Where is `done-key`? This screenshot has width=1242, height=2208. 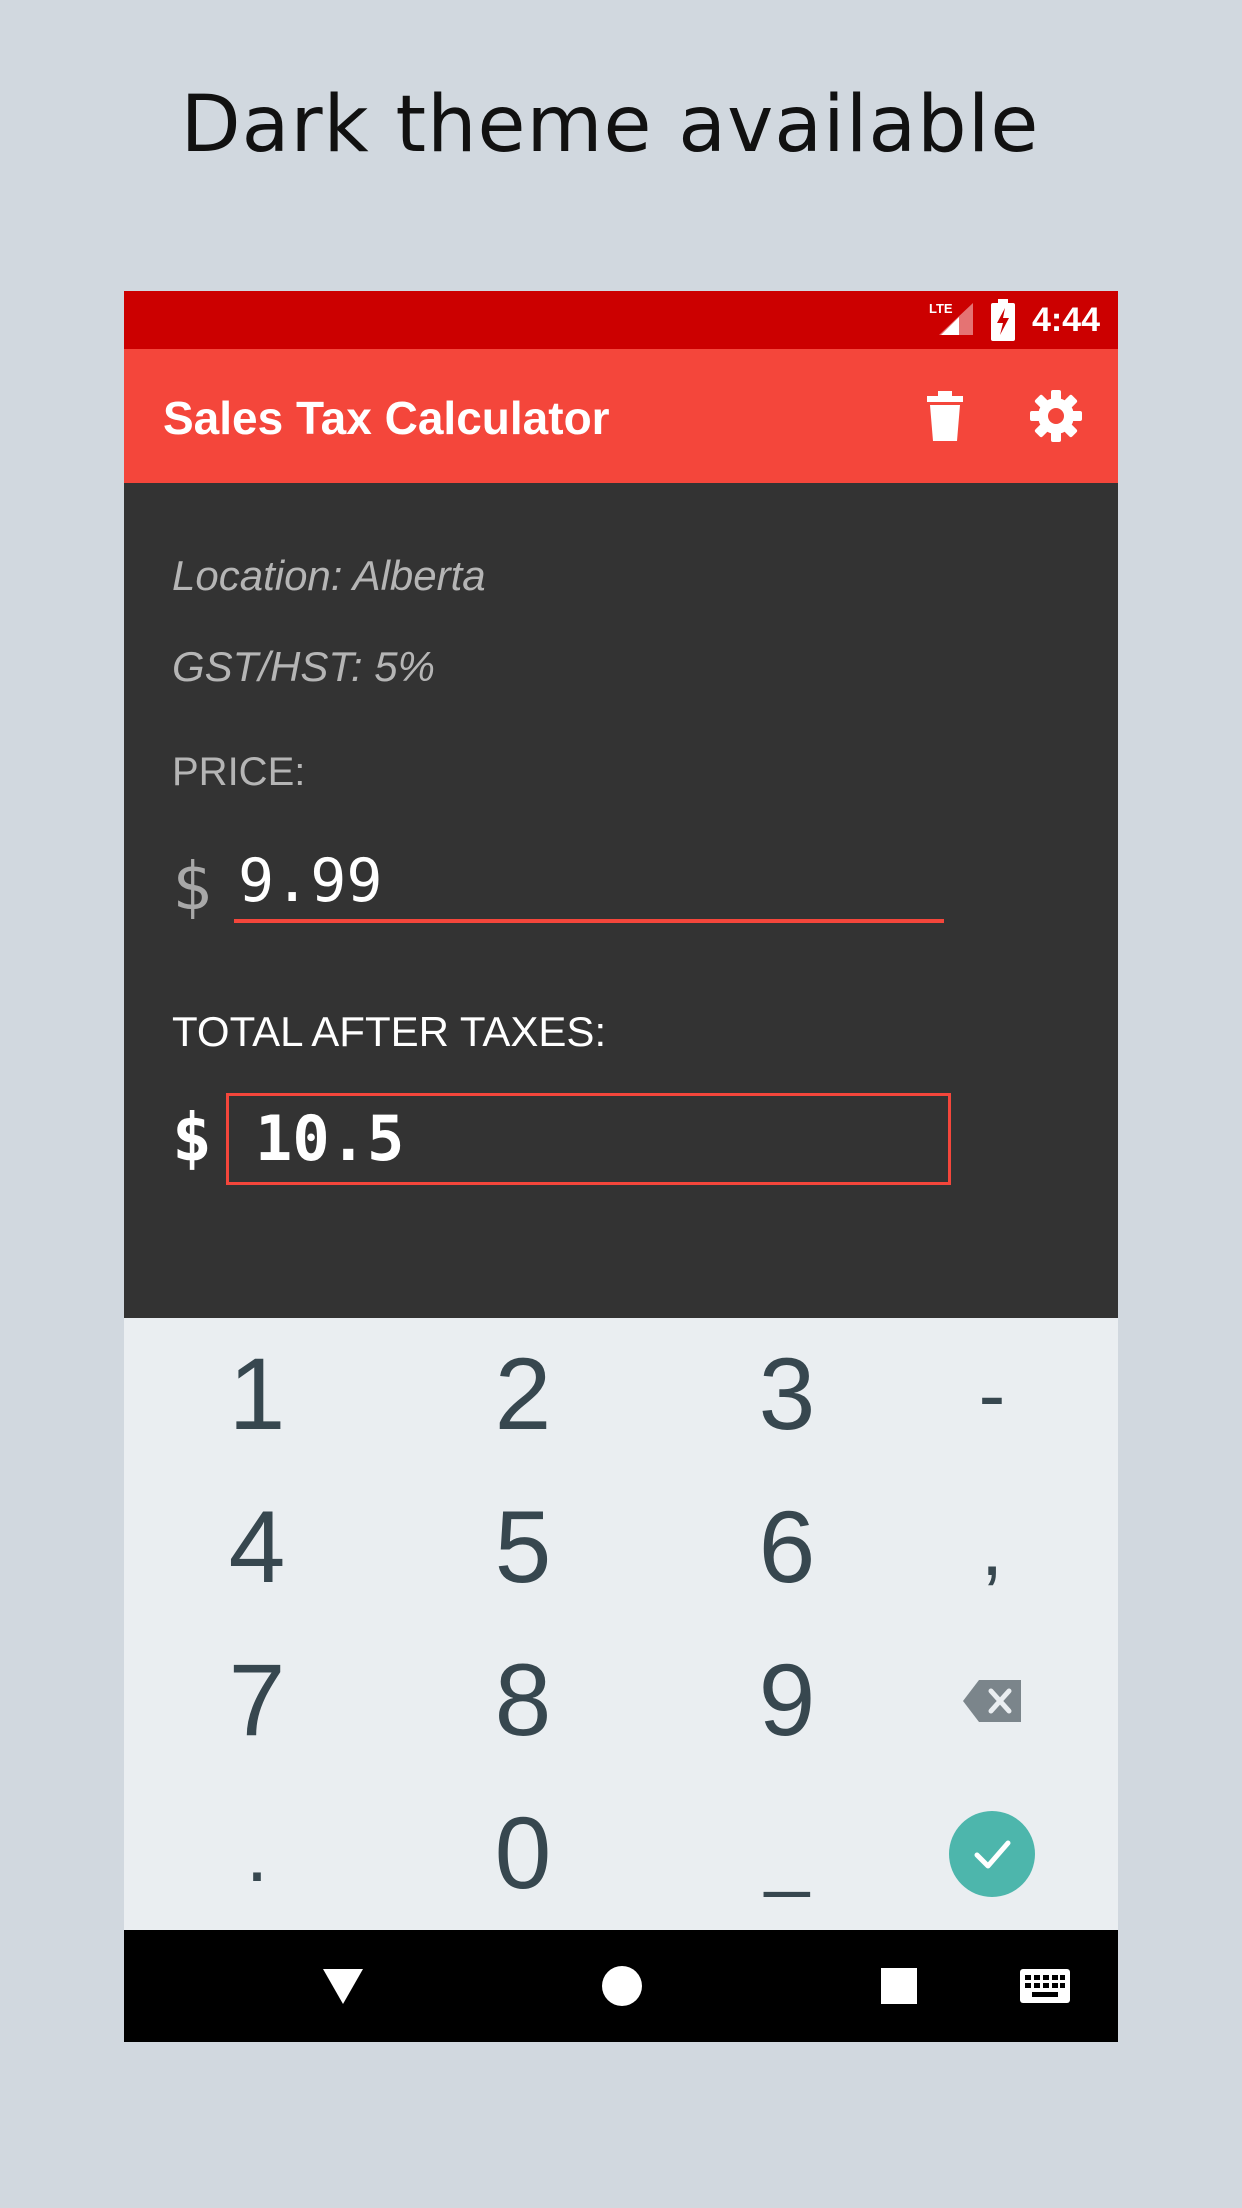
done-key is located at coordinates (992, 1853).